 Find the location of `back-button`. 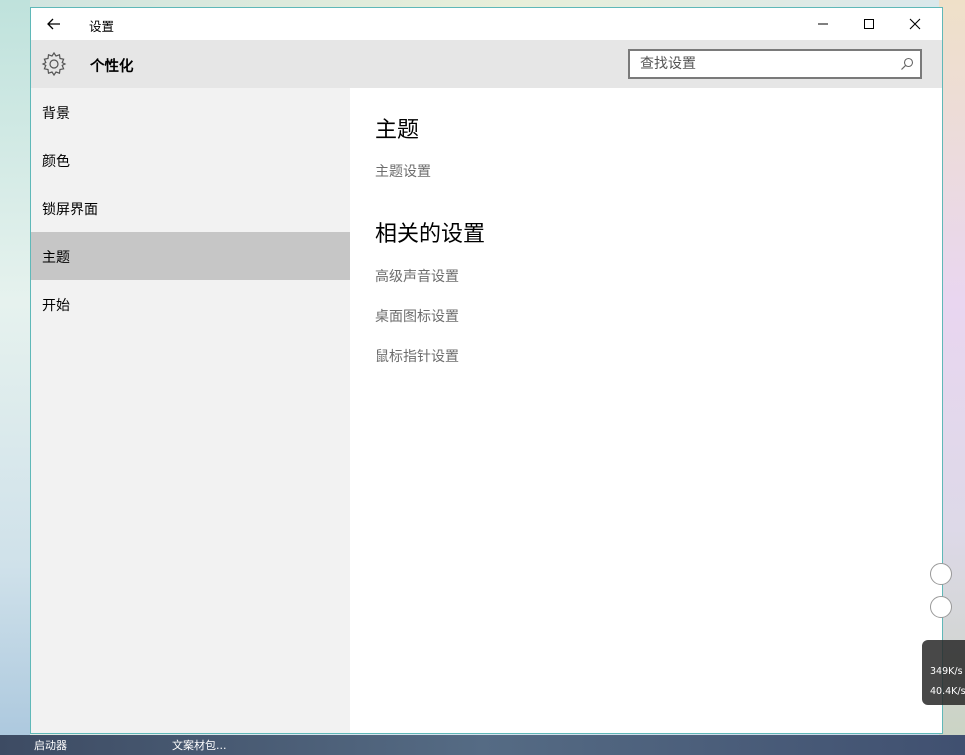

back-button is located at coordinates (54, 24).